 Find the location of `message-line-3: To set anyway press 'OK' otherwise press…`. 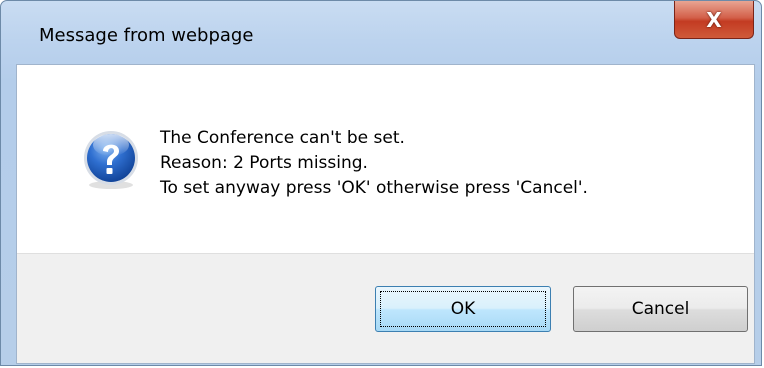

message-line-3: To set anyway press 'OK' otherwise press… is located at coordinates (374, 188).